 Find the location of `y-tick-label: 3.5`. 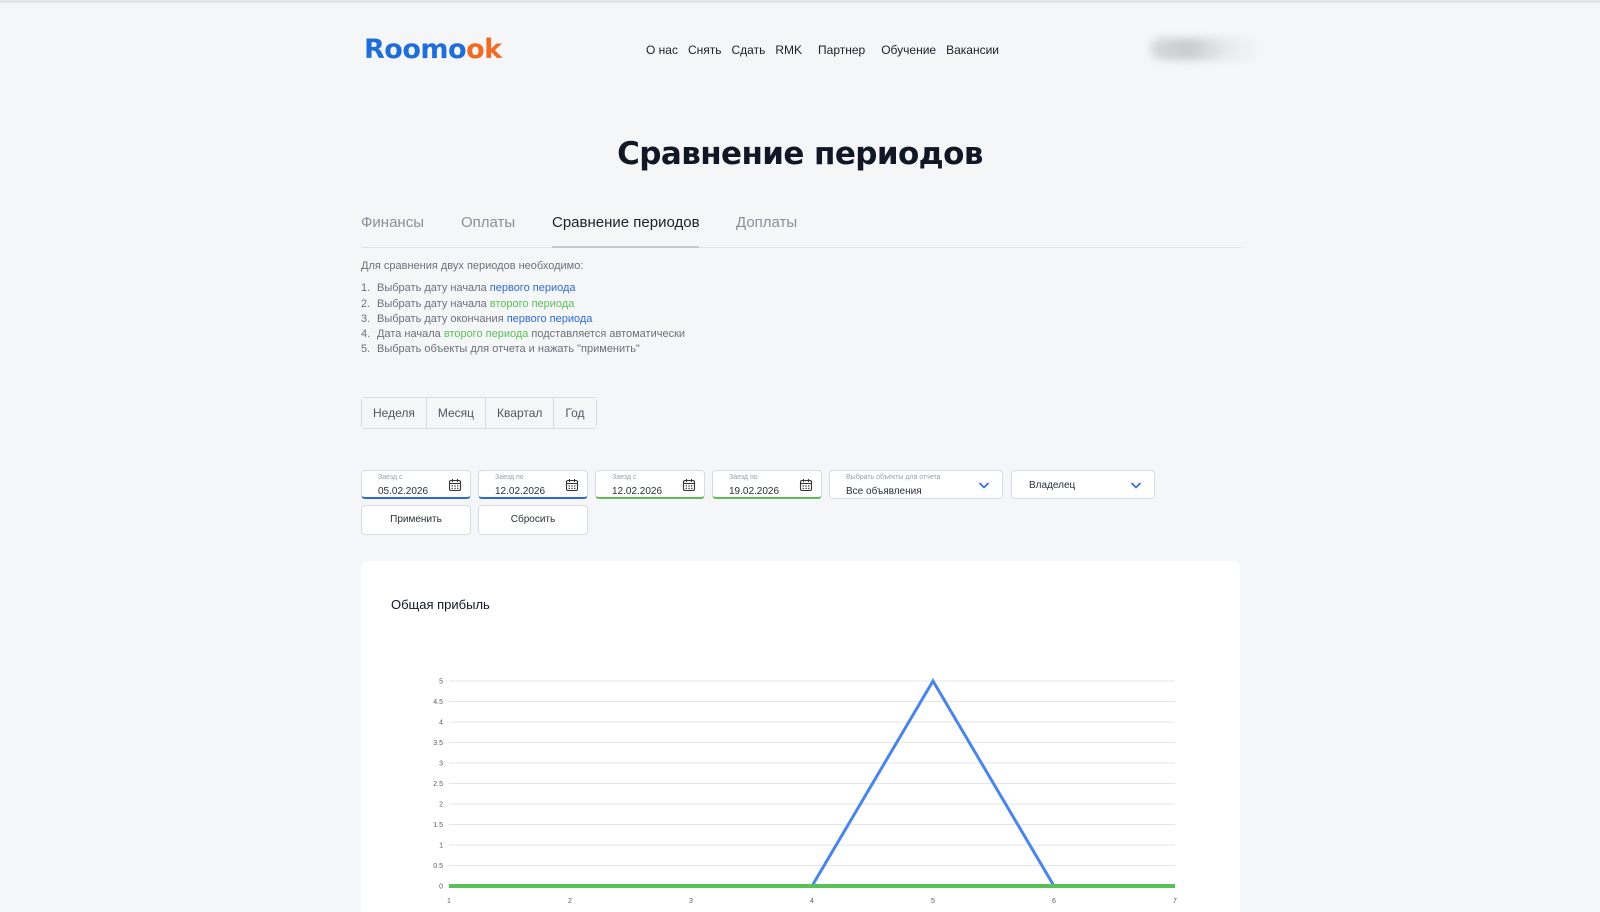

y-tick-label: 3.5 is located at coordinates (438, 743).